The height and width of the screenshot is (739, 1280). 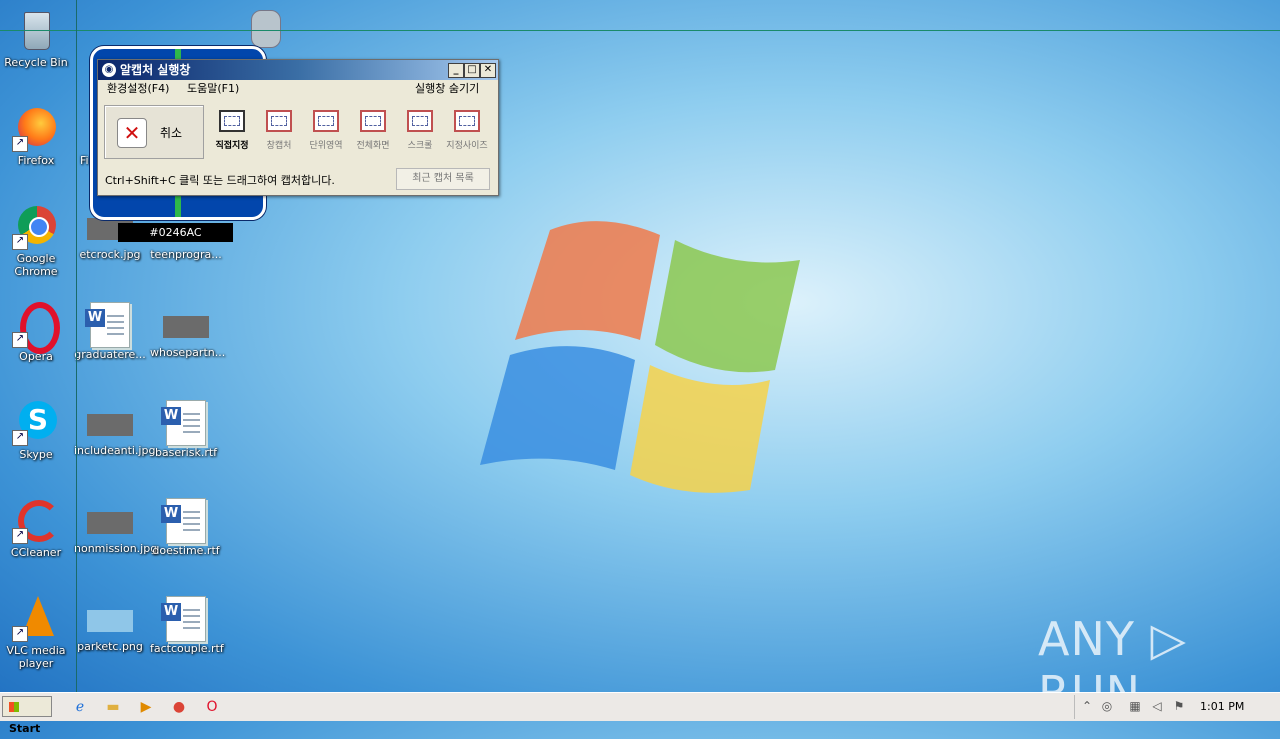 I want to click on volume-icon: ◁, so click(x=1157, y=706).